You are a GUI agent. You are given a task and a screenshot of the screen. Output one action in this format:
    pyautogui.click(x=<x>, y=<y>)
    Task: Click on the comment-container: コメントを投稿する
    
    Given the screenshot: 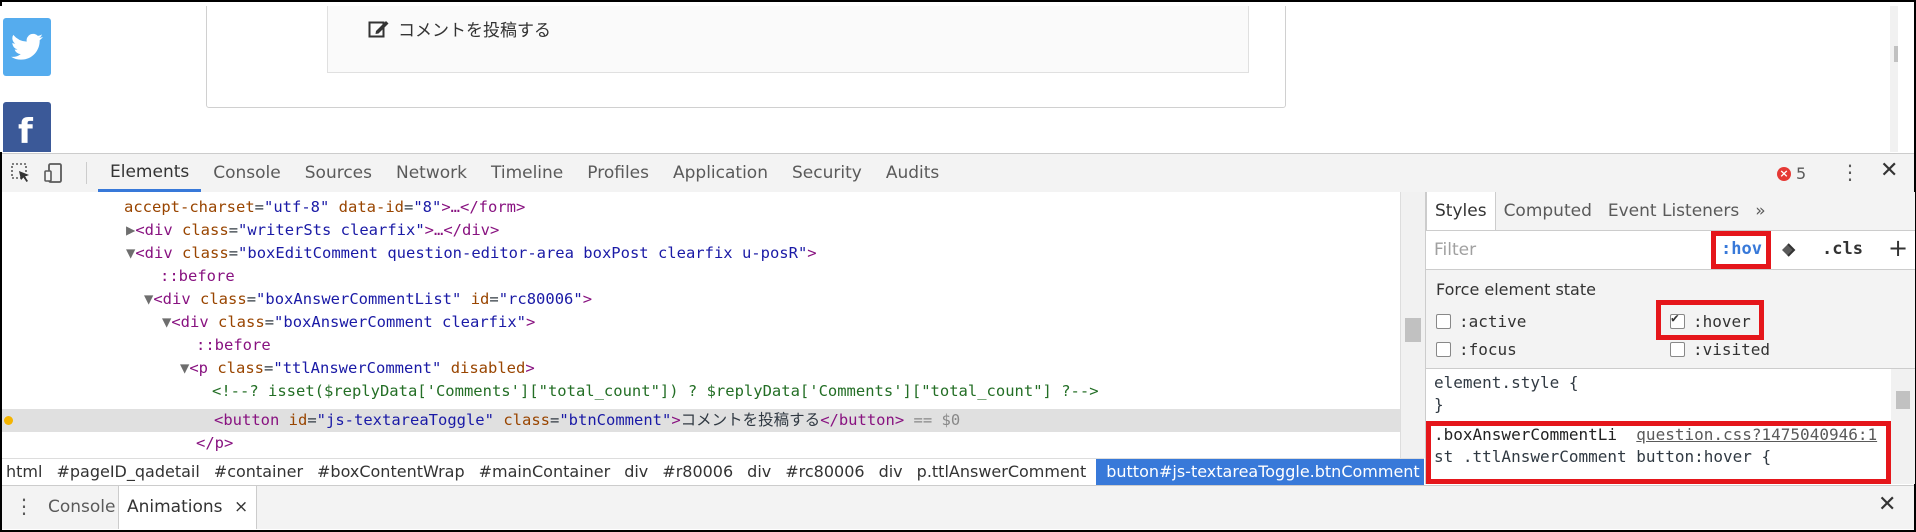 What is the action you would take?
    pyautogui.click(x=746, y=57)
    